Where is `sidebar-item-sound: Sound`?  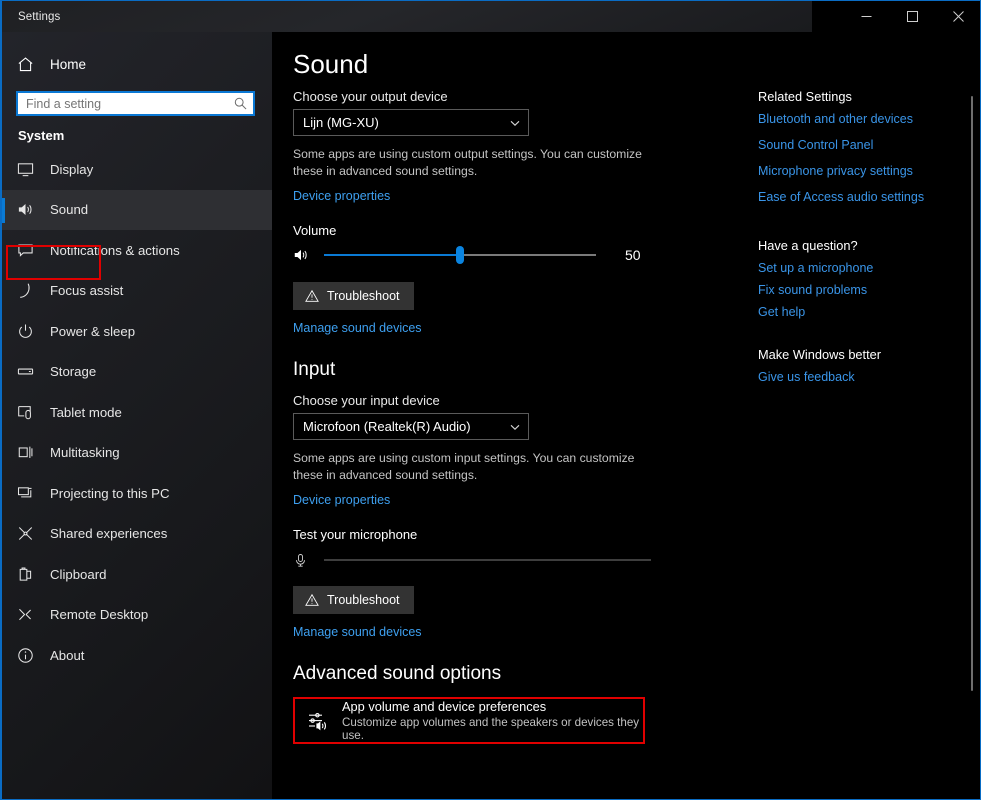 sidebar-item-sound: Sound is located at coordinates (137, 209).